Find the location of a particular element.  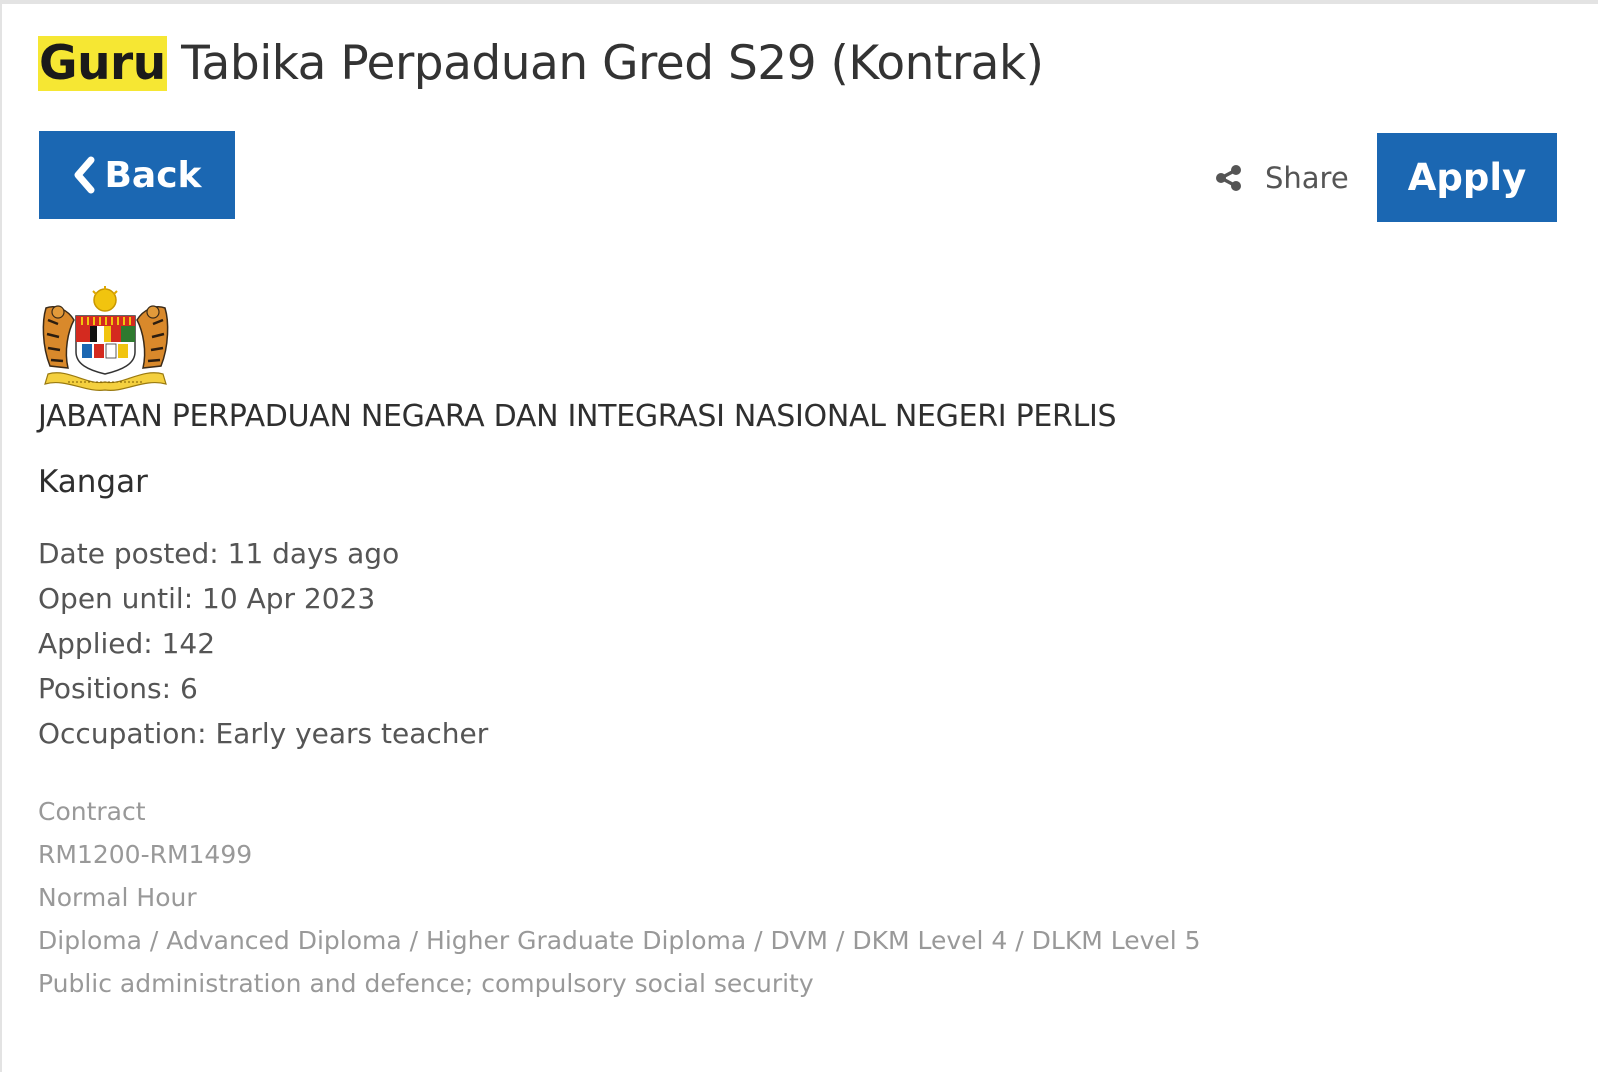

tag-employment-type: Contract is located at coordinates (92, 811).